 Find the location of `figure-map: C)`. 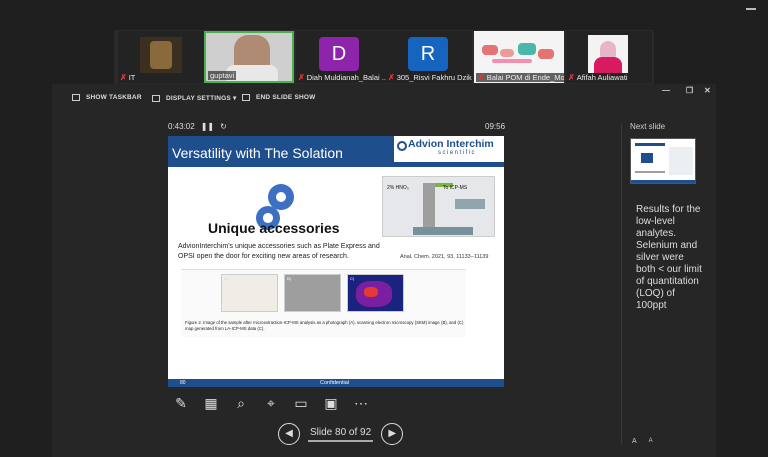

figure-map: C) is located at coordinates (375, 293).